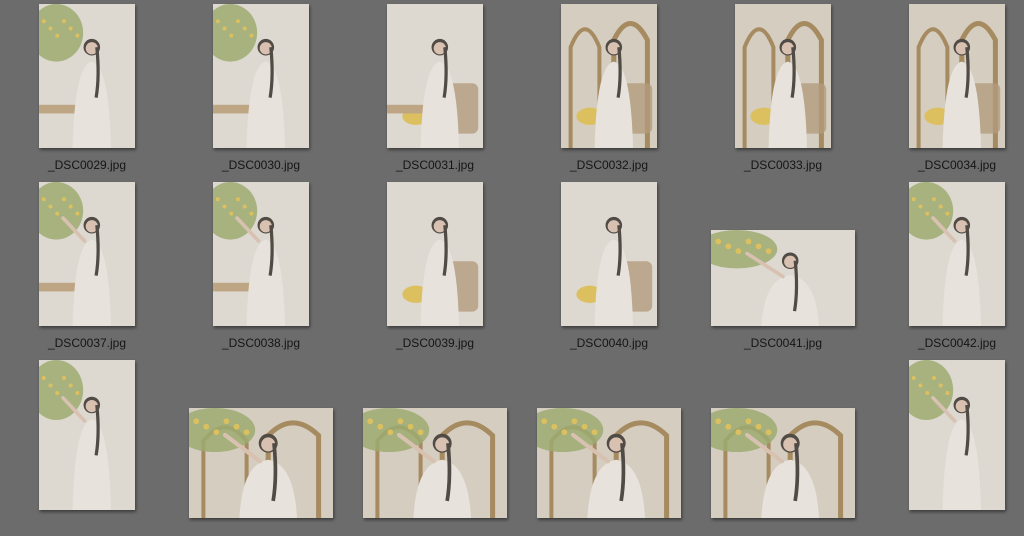  I want to click on file-name-label: _DSC0031.jpg, so click(435, 165).